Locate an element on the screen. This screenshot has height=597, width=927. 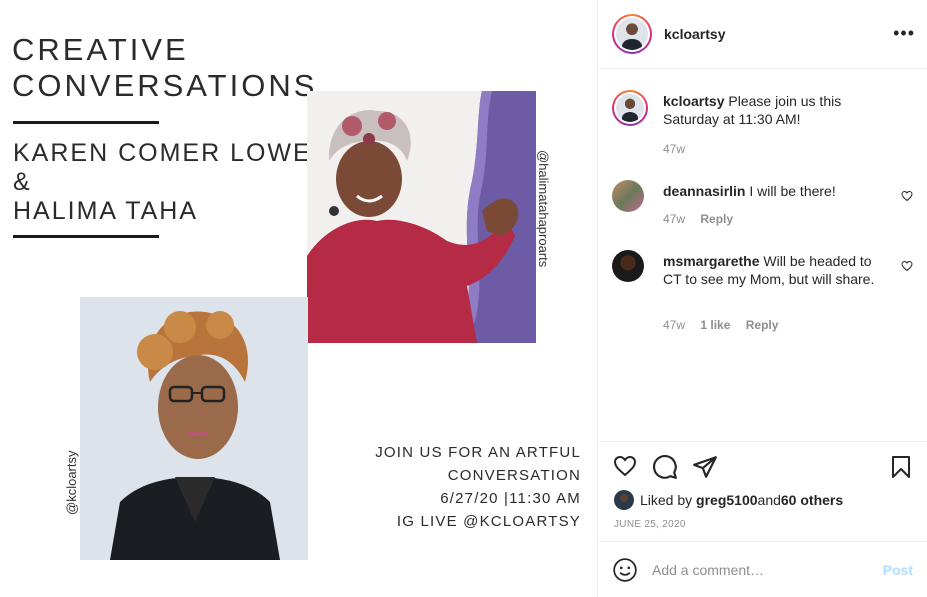
headline-line-2: CONVERSATIONS is located at coordinates (165, 85).